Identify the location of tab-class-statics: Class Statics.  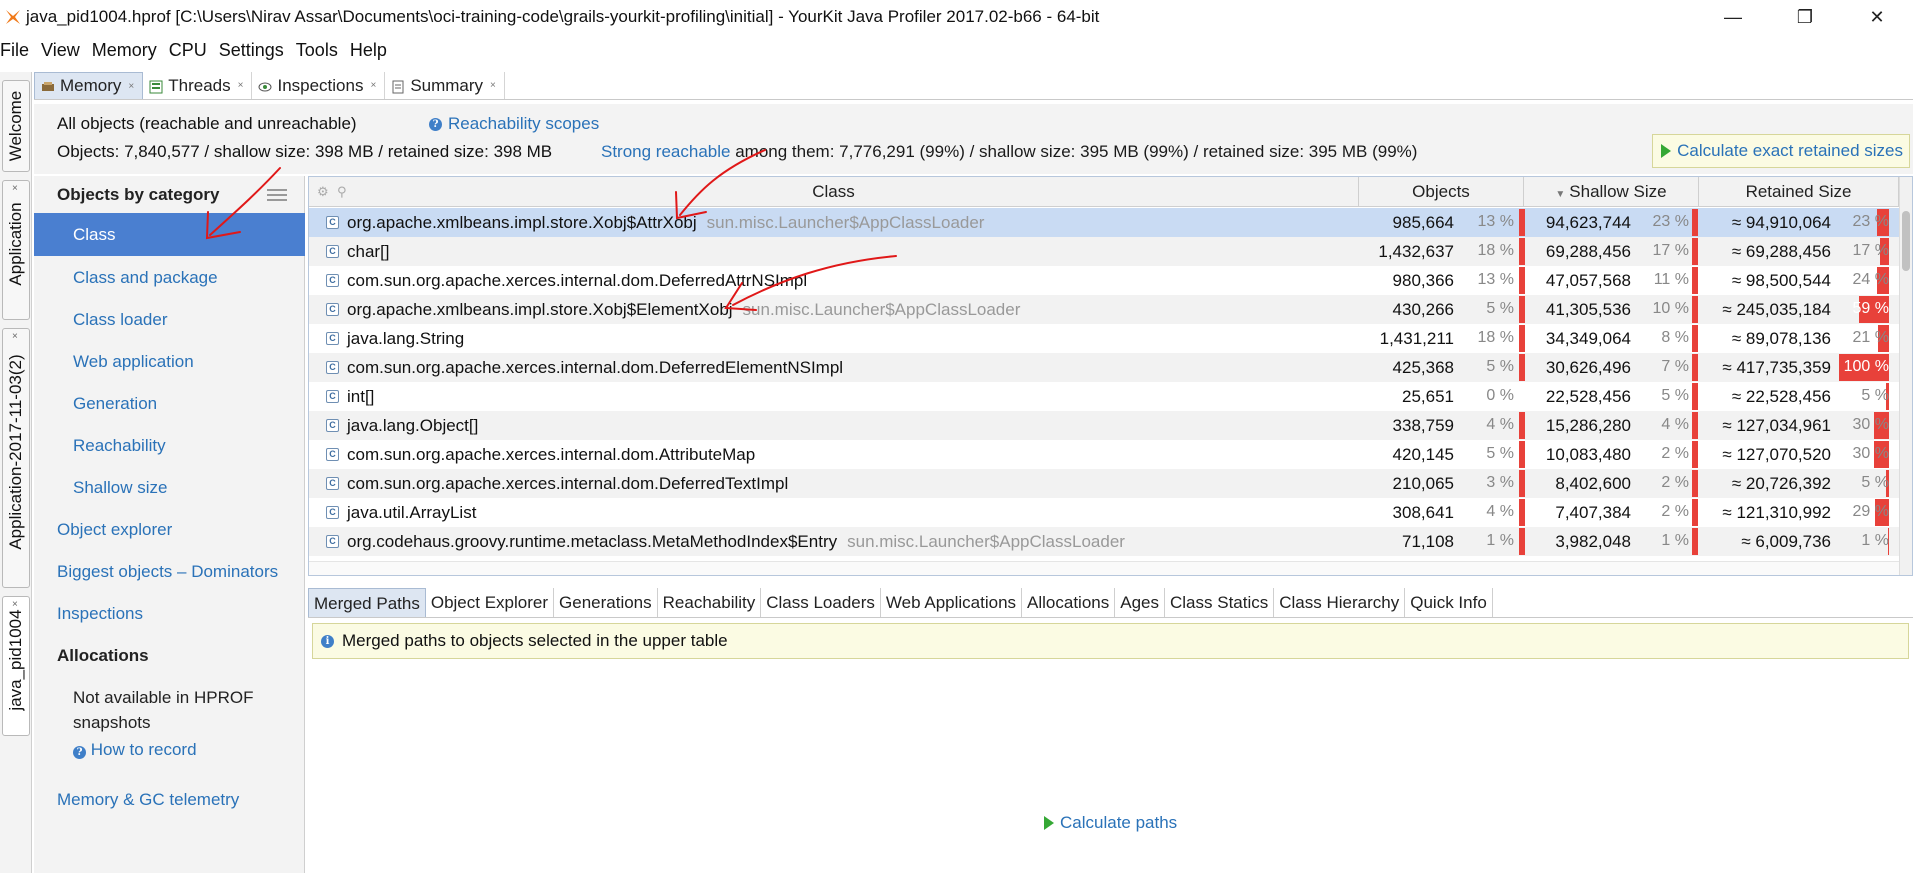
(1220, 603).